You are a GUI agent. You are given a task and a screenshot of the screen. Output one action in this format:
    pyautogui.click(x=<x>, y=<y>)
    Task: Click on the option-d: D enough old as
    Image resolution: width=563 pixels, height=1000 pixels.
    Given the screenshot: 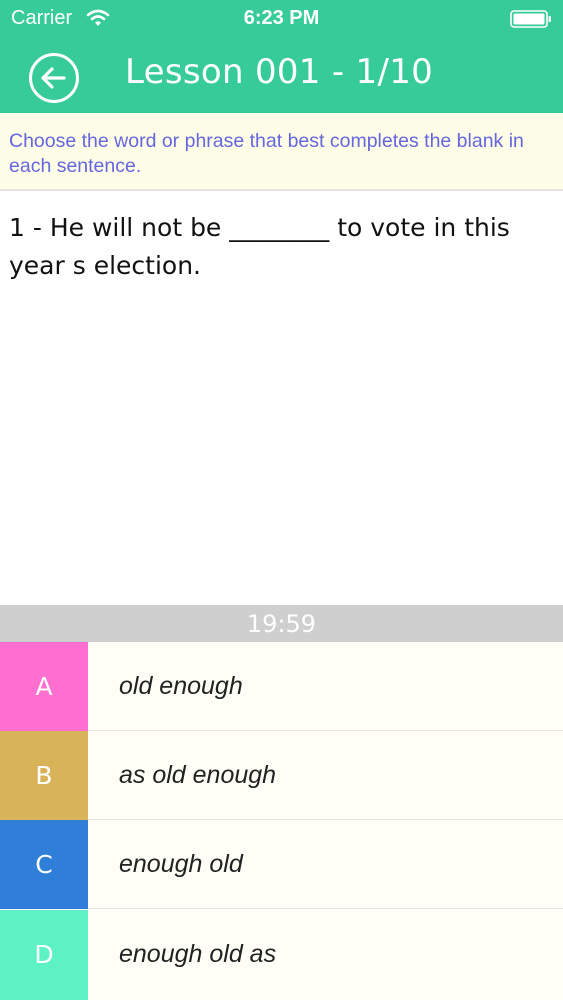 What is the action you would take?
    pyautogui.click(x=281, y=955)
    